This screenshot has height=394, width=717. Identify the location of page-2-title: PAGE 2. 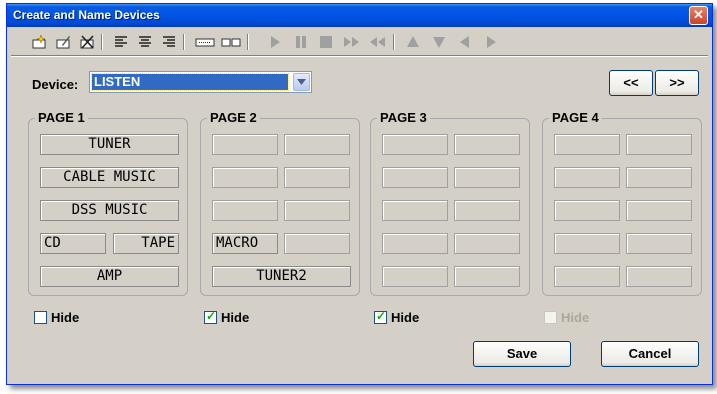
(233, 117).